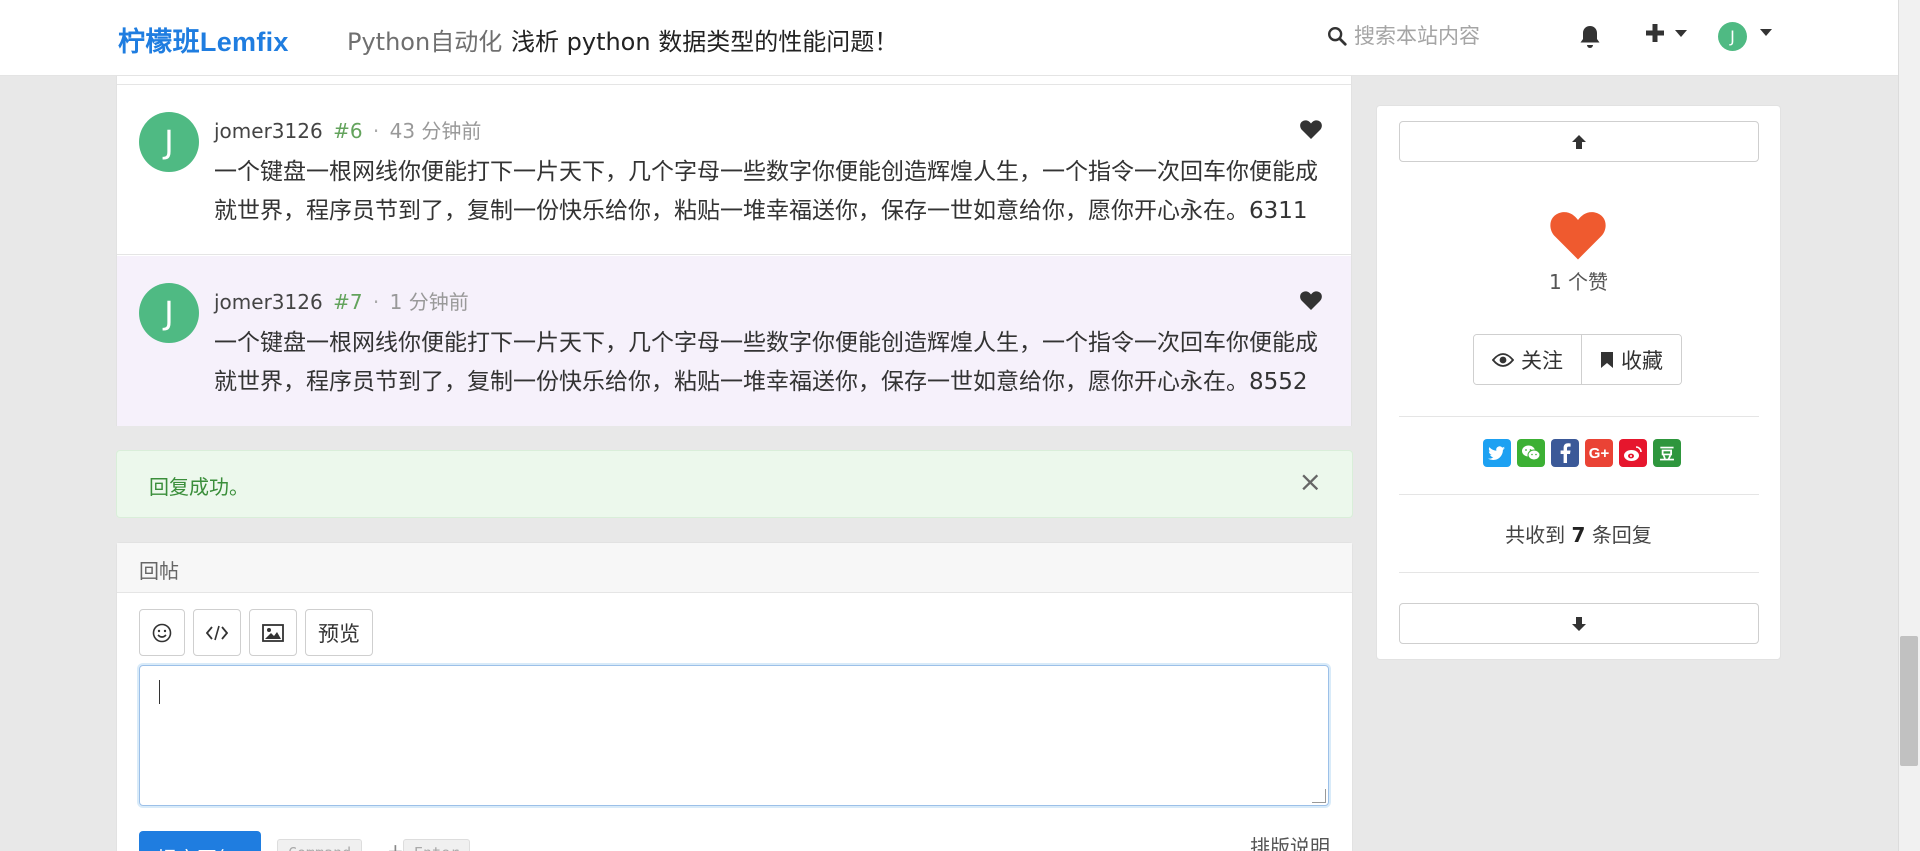 The height and width of the screenshot is (851, 1920). I want to click on reply-floor: #7, so click(347, 302).